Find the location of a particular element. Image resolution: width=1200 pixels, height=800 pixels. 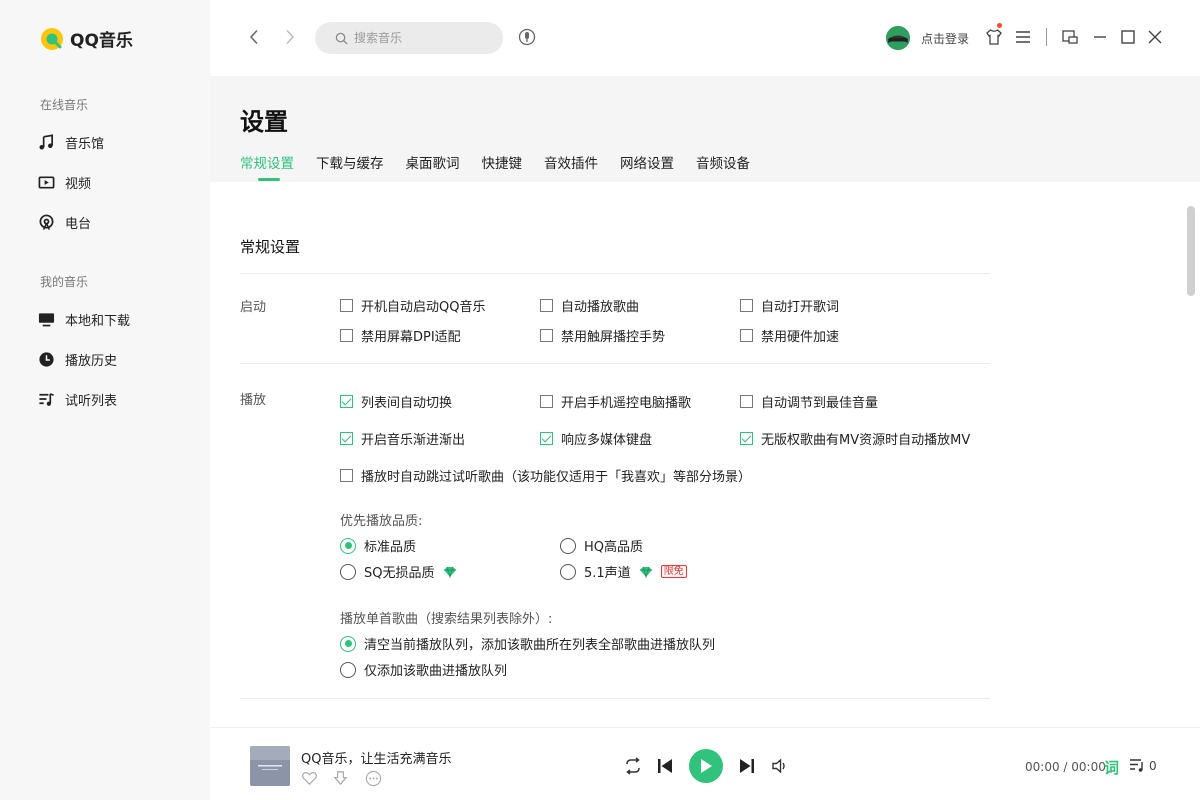

sidebar-item-radio: 电台 is located at coordinates (64, 222).